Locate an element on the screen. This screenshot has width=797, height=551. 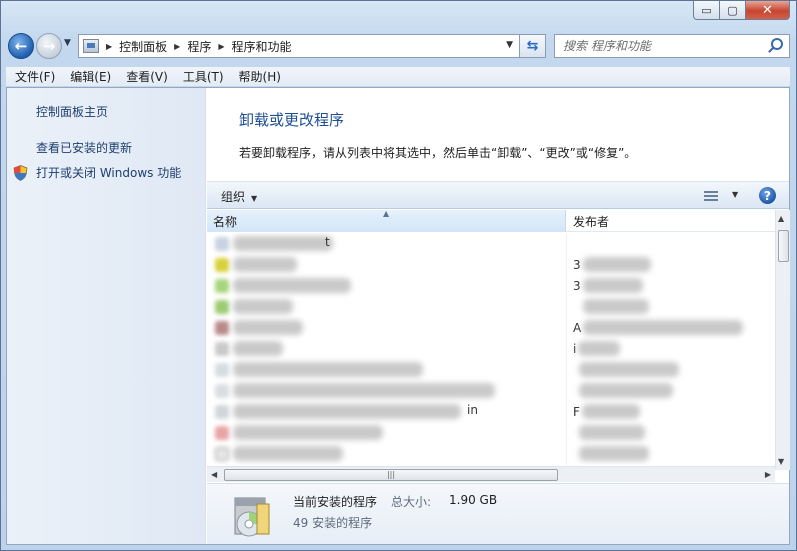
navigation-bar: ← → ▼ ▶ 控制面板 ▶ 程序 ▶ 程序和功能 ▼ ⇆ is located at coordinates (398, 46).